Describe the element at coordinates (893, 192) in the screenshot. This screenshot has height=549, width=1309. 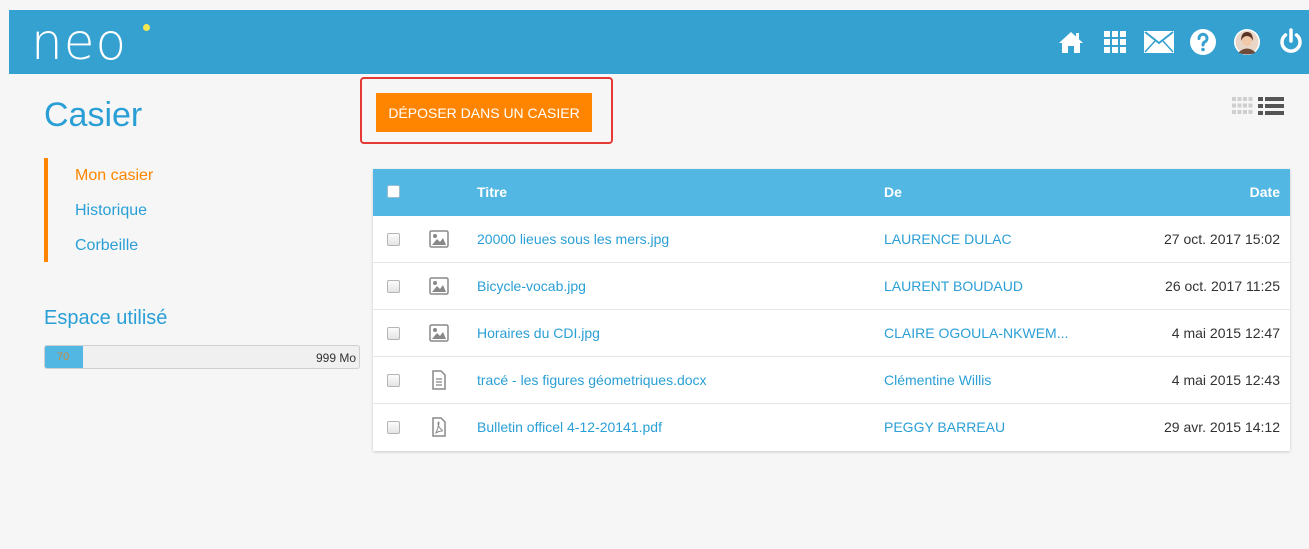
I see `column-header-from: De` at that location.